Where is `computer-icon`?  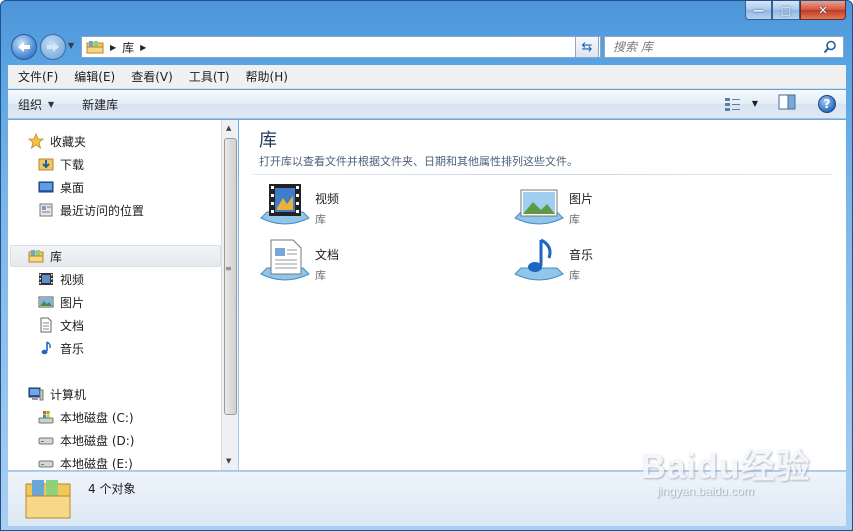 computer-icon is located at coordinates (36, 394).